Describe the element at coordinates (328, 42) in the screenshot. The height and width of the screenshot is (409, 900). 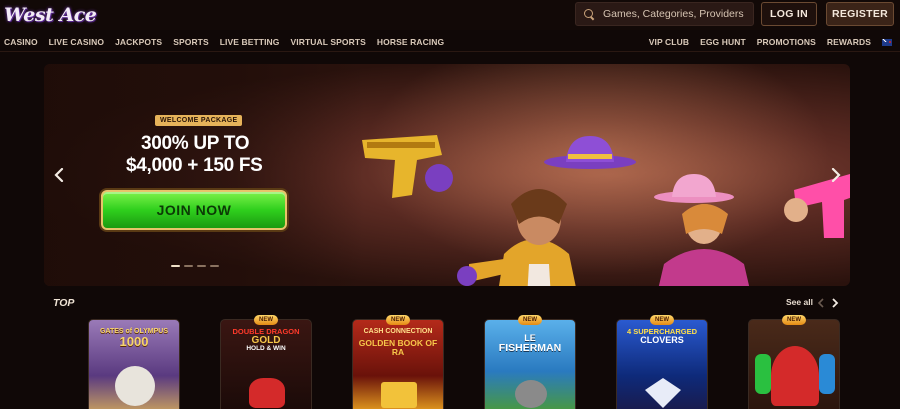
I see `nav-virtual-sports: VIRTUAL SPORTS` at that location.